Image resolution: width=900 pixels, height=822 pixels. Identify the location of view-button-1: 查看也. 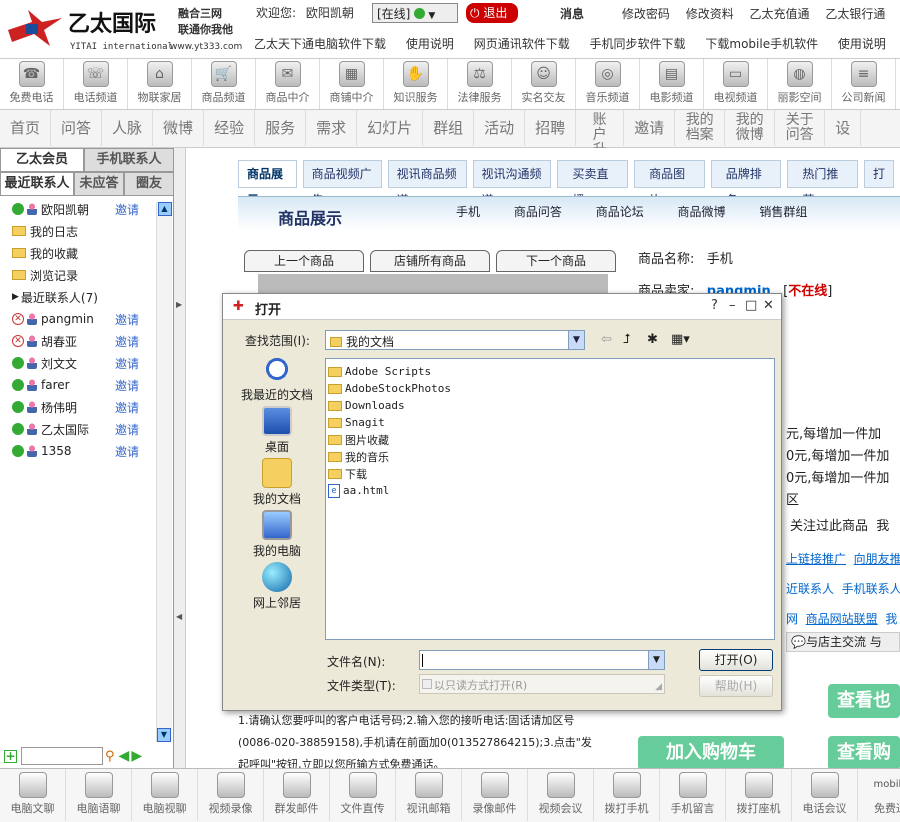
(864, 701).